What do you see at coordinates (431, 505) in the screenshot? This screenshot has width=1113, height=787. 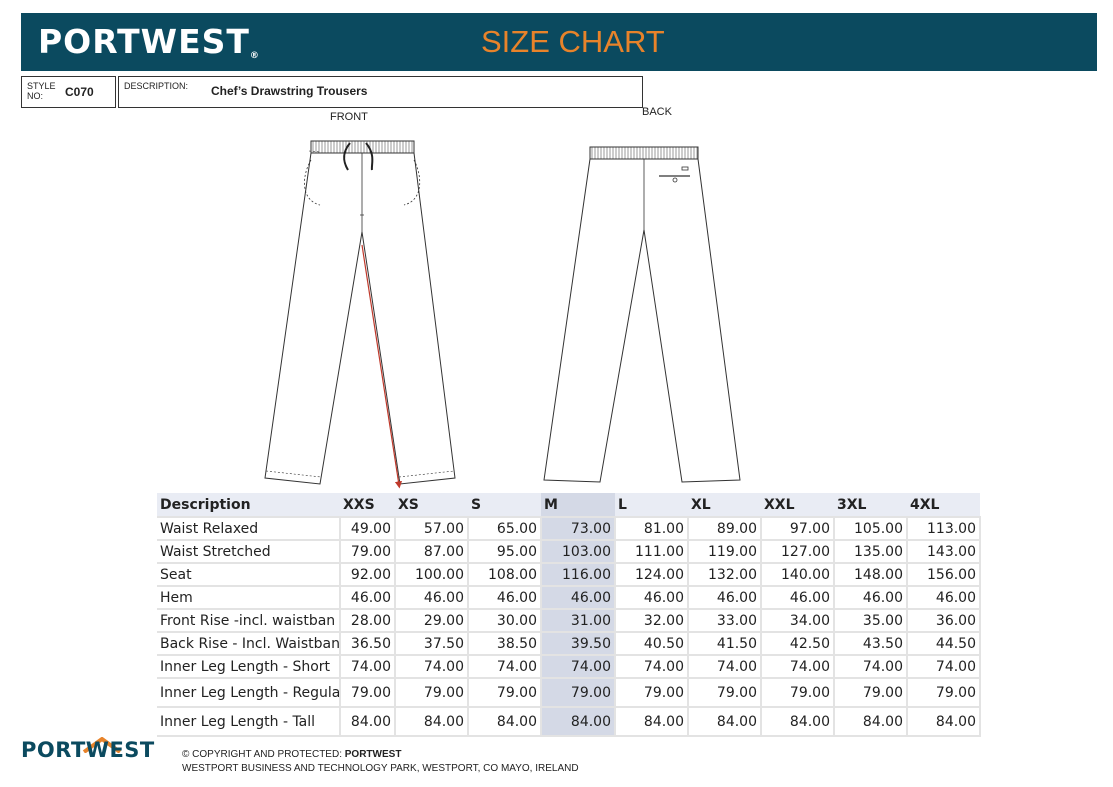 I see `column-header-xs: XS` at bounding box center [431, 505].